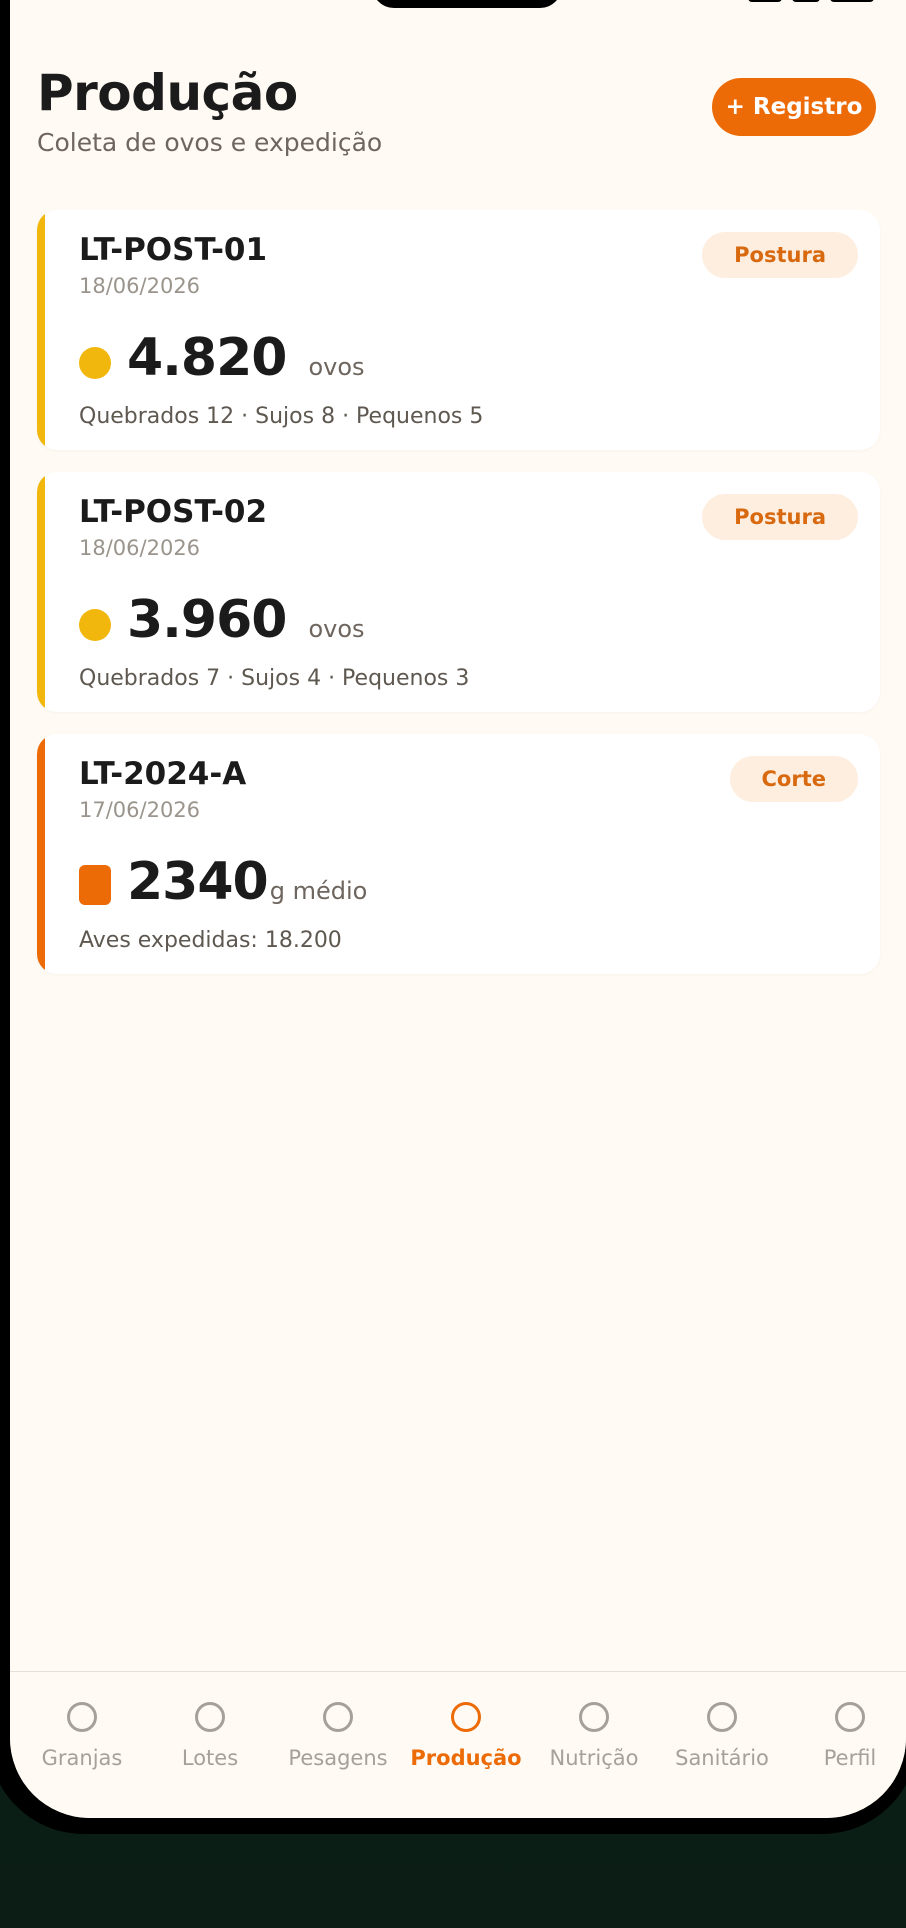  I want to click on production-metric: 4.820 ovos, so click(222, 358).